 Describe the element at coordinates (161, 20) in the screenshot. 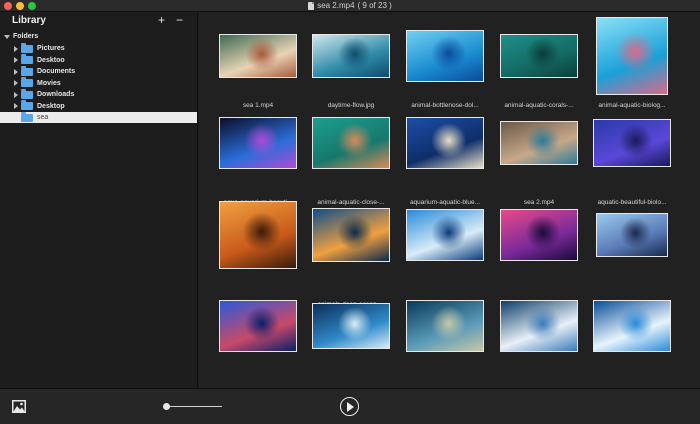

I see `add-folder-button: +` at that location.